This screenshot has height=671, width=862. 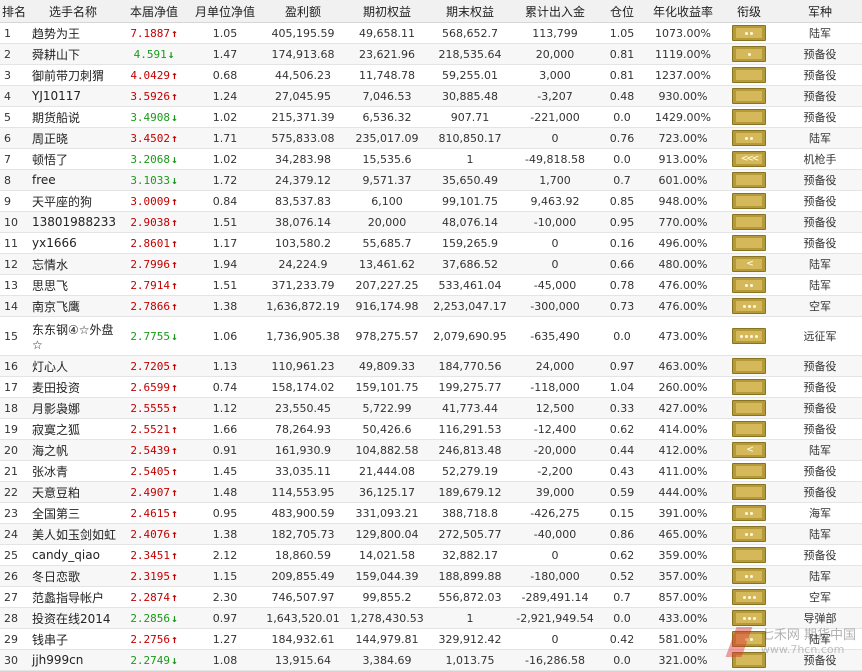 I want to click on monthly-nav-cell: 0.74, so click(x=225, y=387).